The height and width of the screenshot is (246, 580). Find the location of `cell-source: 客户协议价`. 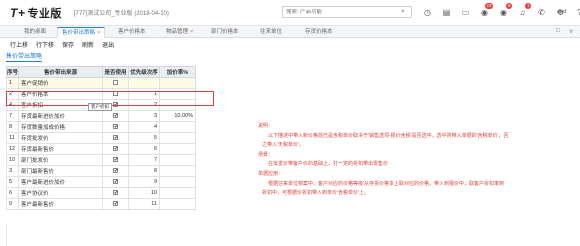

cell-source: 客户协议价 is located at coordinates (60, 193).